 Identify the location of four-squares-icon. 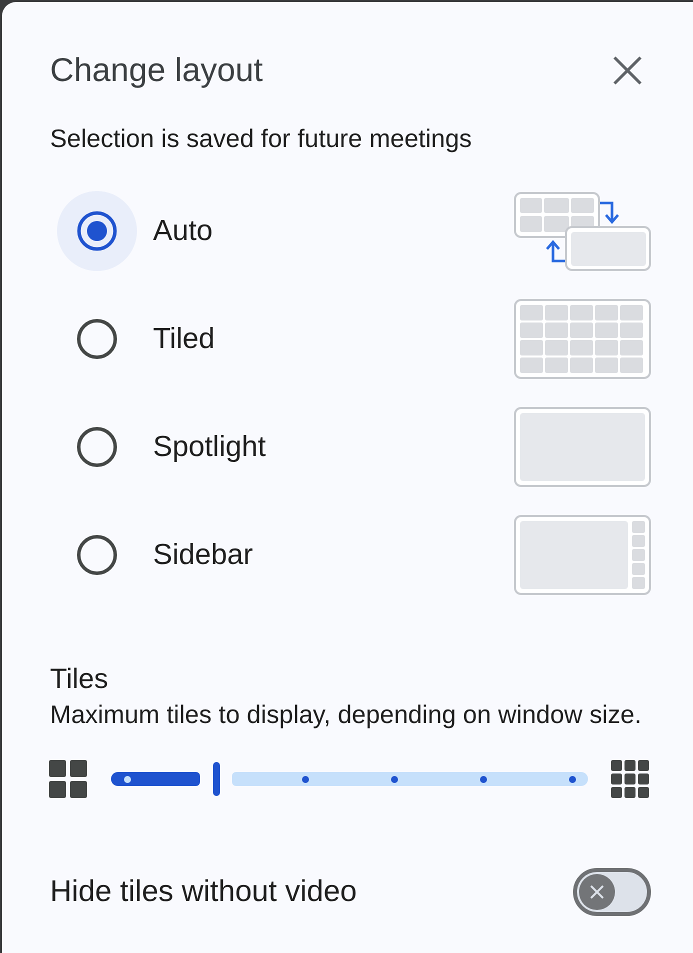
(68, 779).